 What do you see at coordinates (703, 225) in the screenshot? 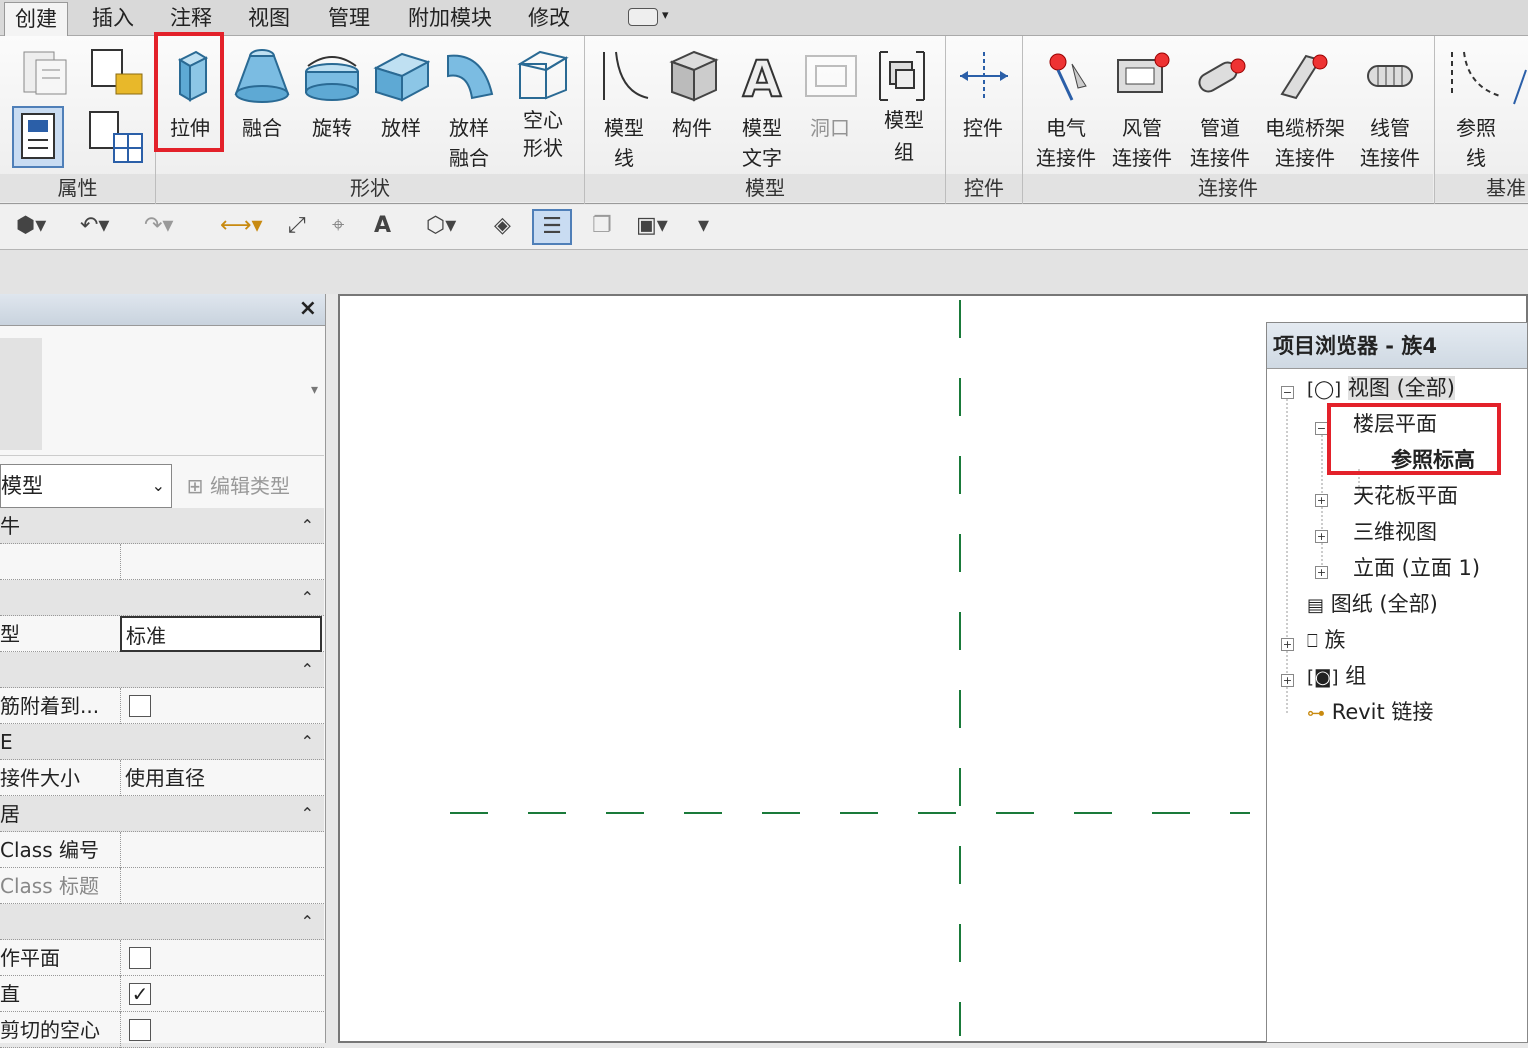
I see `customize-toolbar-icon: ▾` at bounding box center [703, 225].